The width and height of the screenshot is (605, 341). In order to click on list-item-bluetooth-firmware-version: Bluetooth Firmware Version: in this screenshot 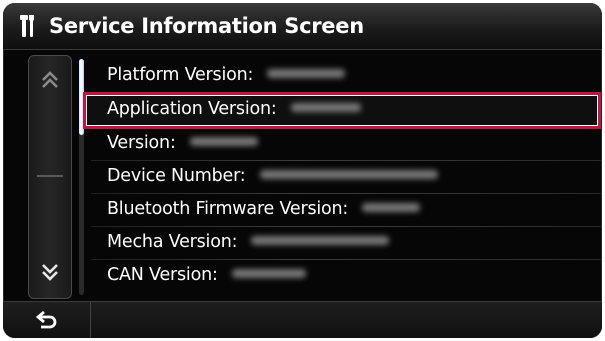, I will do `click(264, 209)`.